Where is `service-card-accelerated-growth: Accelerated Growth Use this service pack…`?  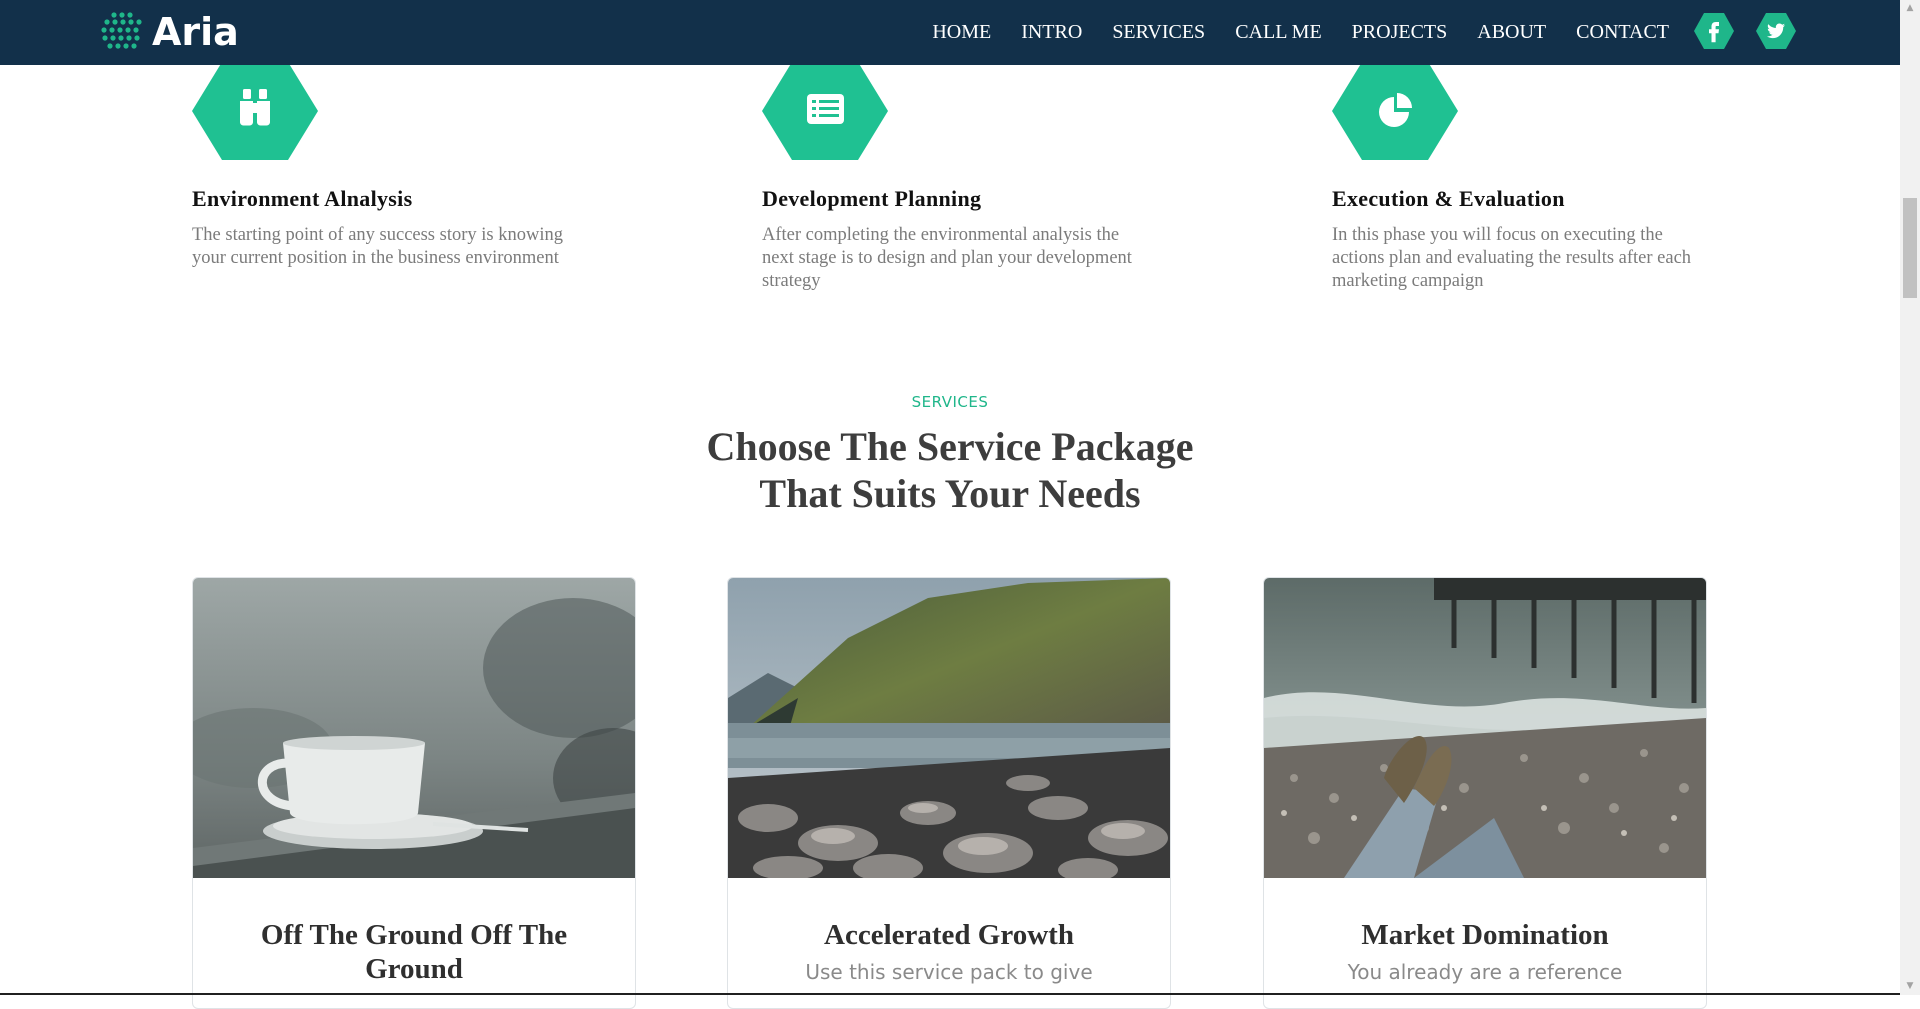 service-card-accelerated-growth: Accelerated Growth Use this service pack… is located at coordinates (949, 793).